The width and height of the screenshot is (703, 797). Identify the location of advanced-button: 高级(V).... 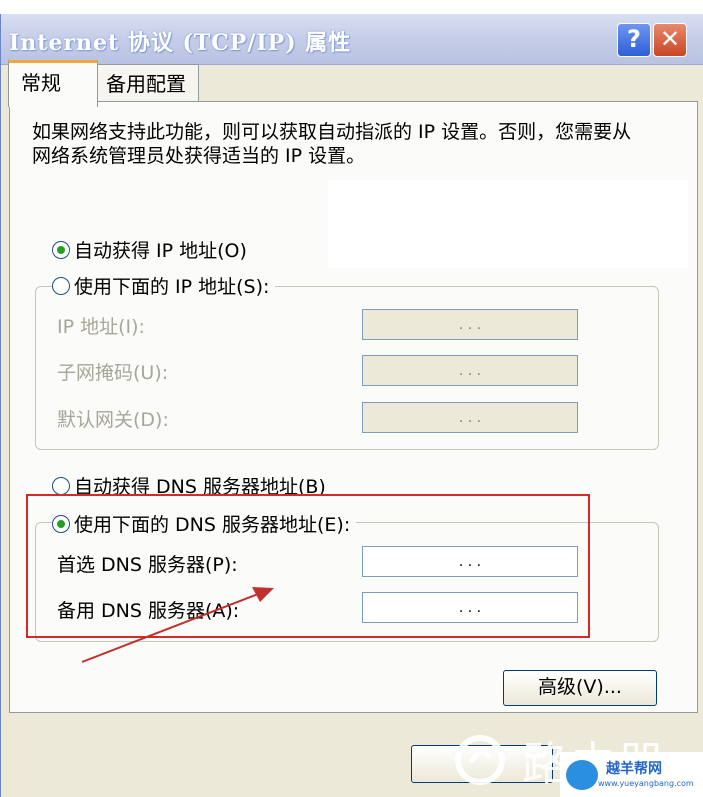
(580, 688).